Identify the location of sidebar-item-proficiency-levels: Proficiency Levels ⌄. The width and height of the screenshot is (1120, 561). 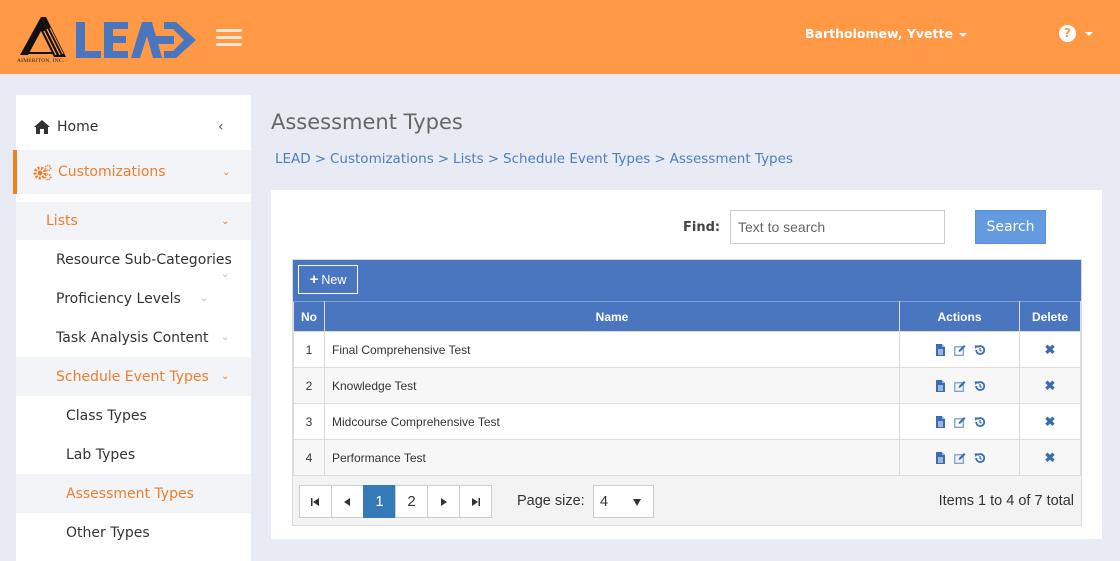
(133, 298).